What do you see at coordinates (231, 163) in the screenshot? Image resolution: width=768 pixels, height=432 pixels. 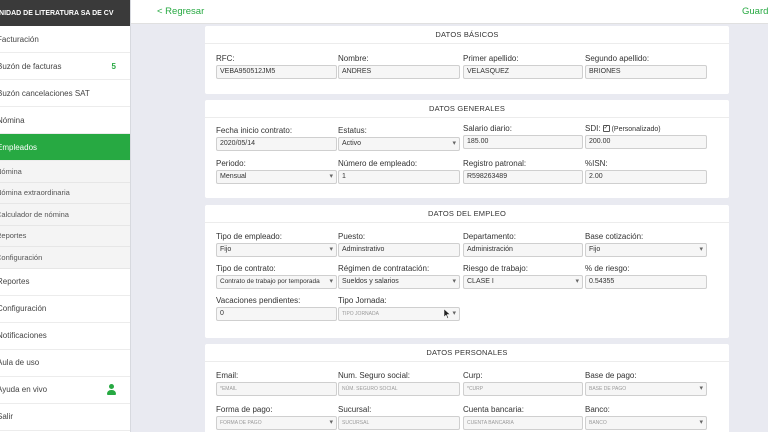 I see `periodo-label: Periodo:` at bounding box center [231, 163].